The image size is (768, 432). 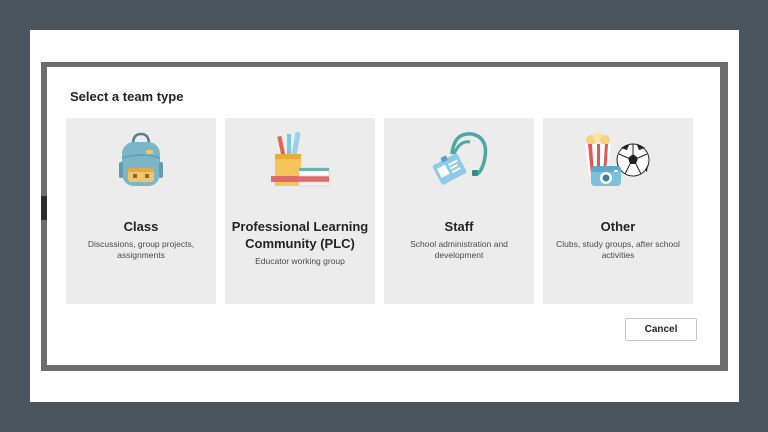 What do you see at coordinates (141, 159) in the screenshot?
I see `backpack-icon` at bounding box center [141, 159].